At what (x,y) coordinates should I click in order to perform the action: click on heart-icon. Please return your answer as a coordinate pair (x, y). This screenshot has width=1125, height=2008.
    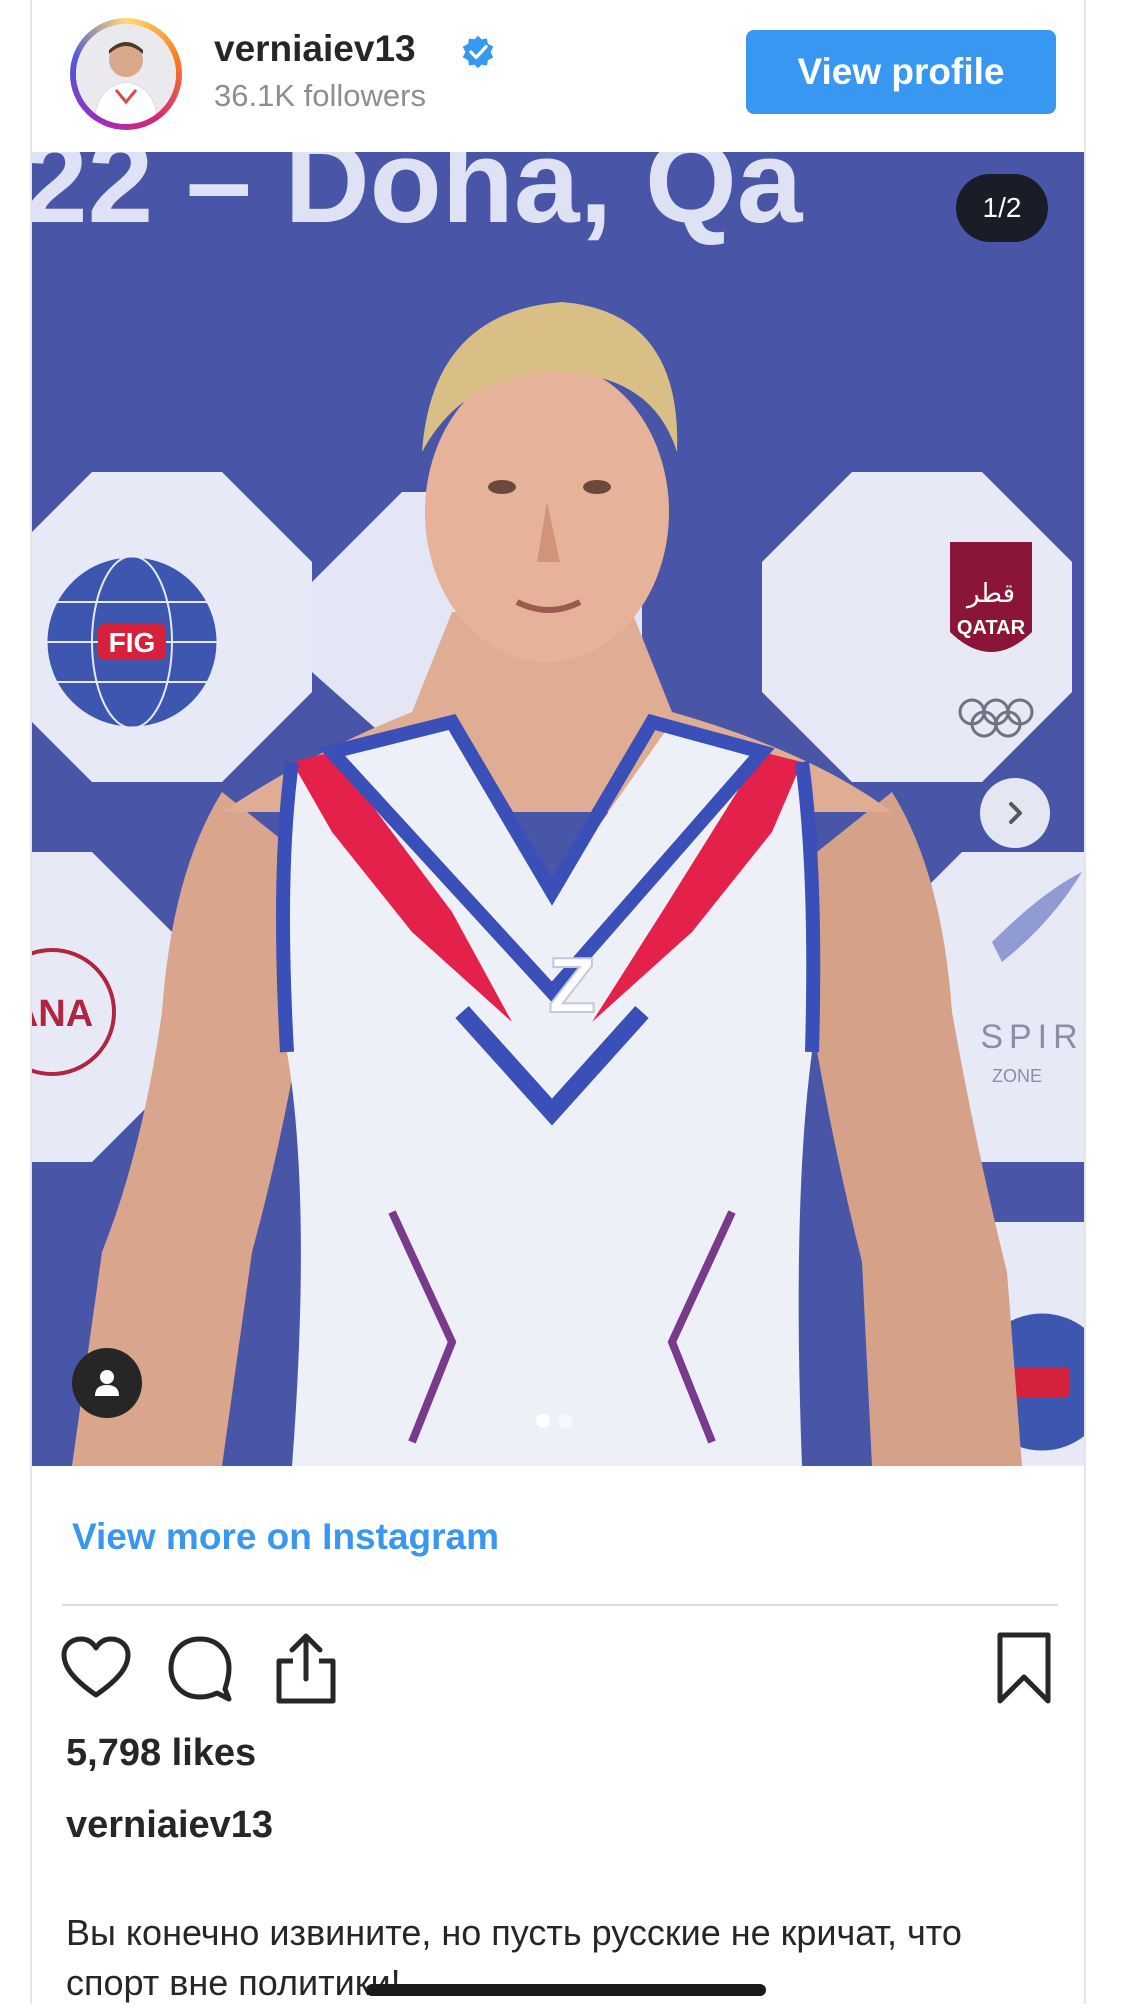
    Looking at the image, I should click on (96, 1667).